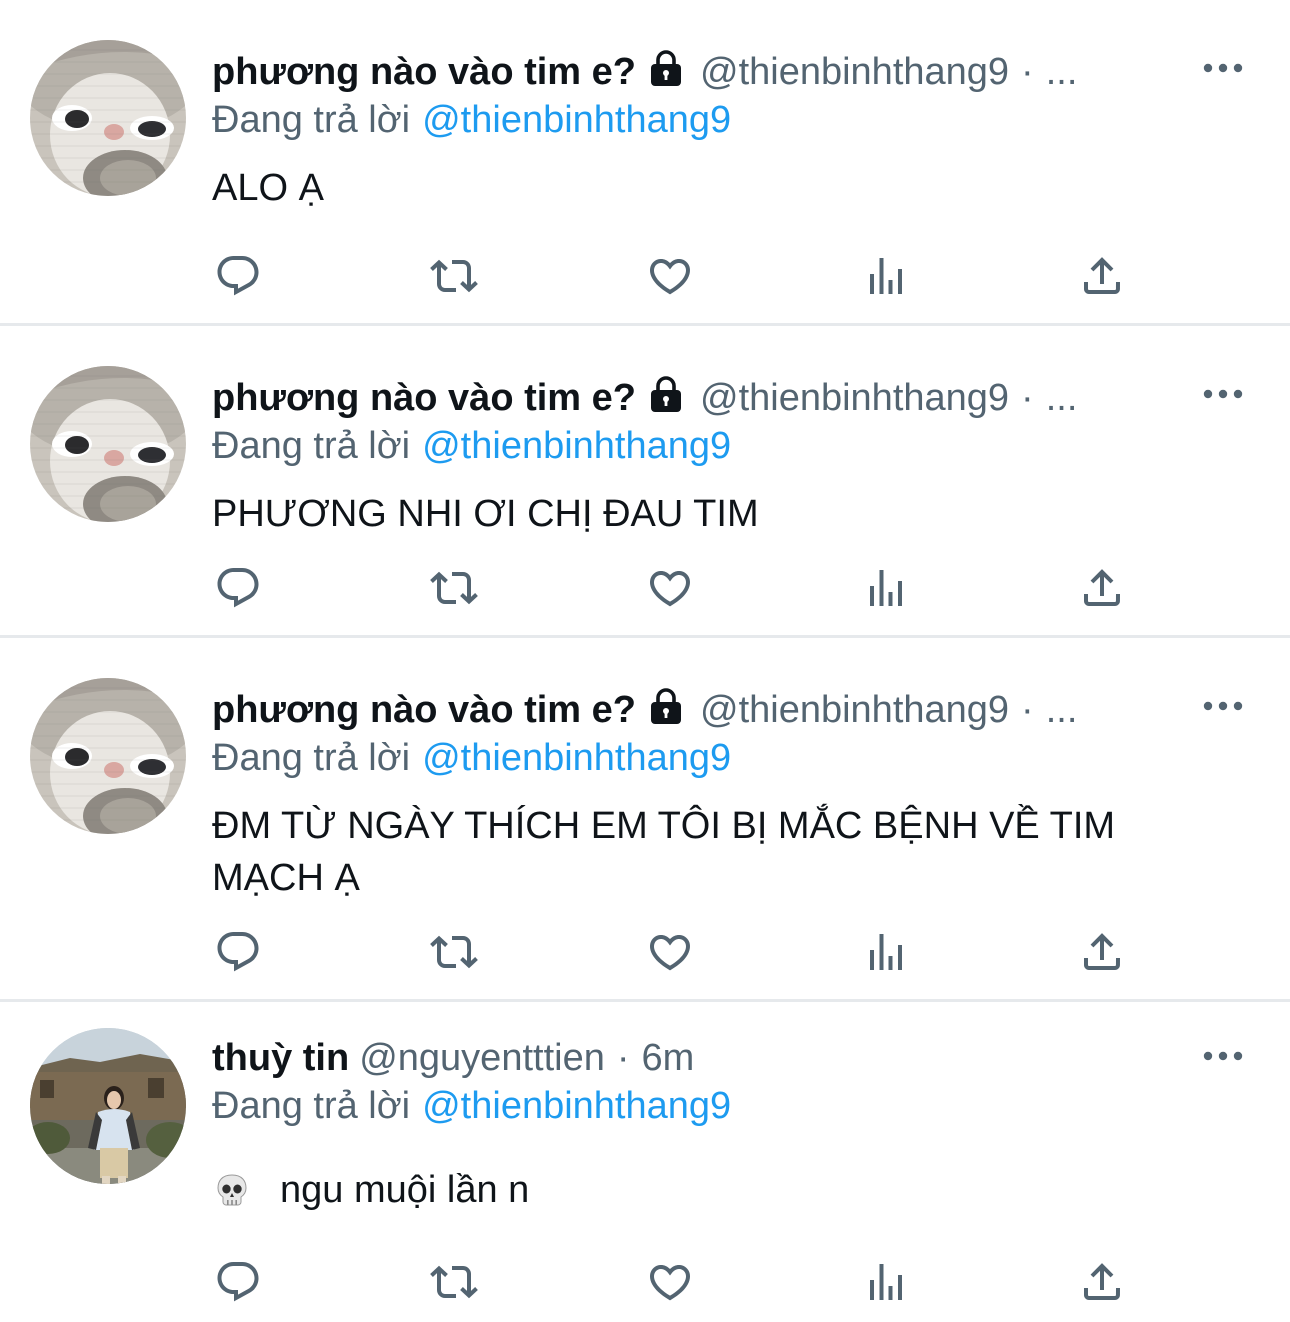 The width and height of the screenshot is (1290, 1322). What do you see at coordinates (405, 1190) in the screenshot?
I see `tweet-text-content: ngu muội lần n` at bounding box center [405, 1190].